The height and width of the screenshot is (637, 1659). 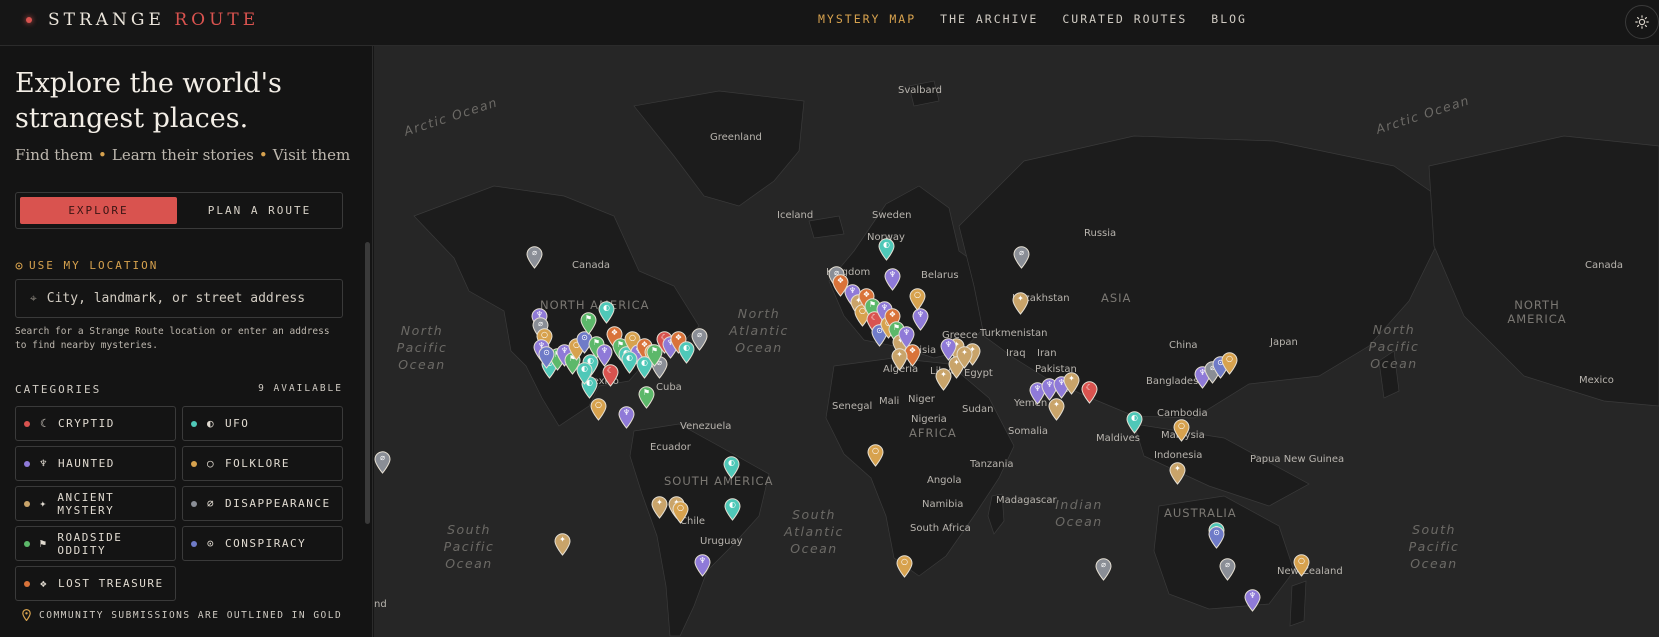 I want to click on map-label-cuba: Cuba, so click(x=669, y=387).